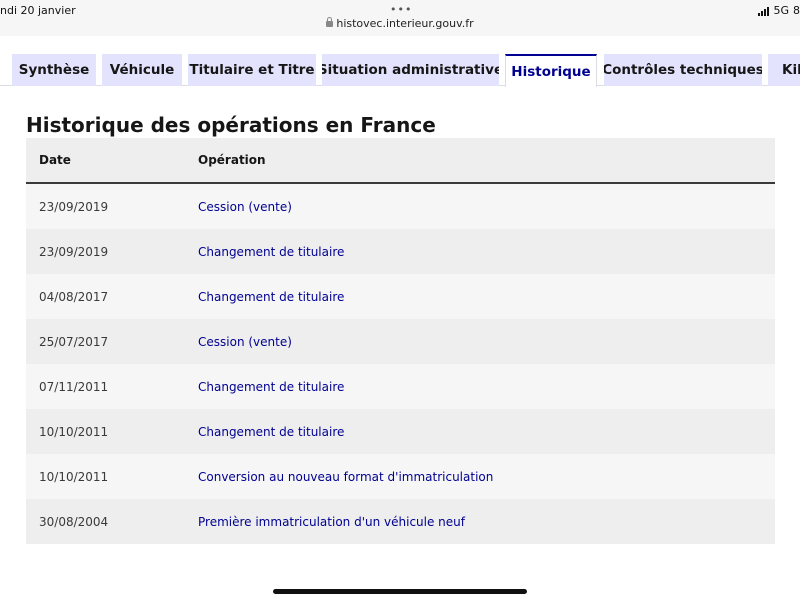 Image resolution: width=800 pixels, height=600 pixels. What do you see at coordinates (400, 591) in the screenshot?
I see `home-indicator` at bounding box center [400, 591].